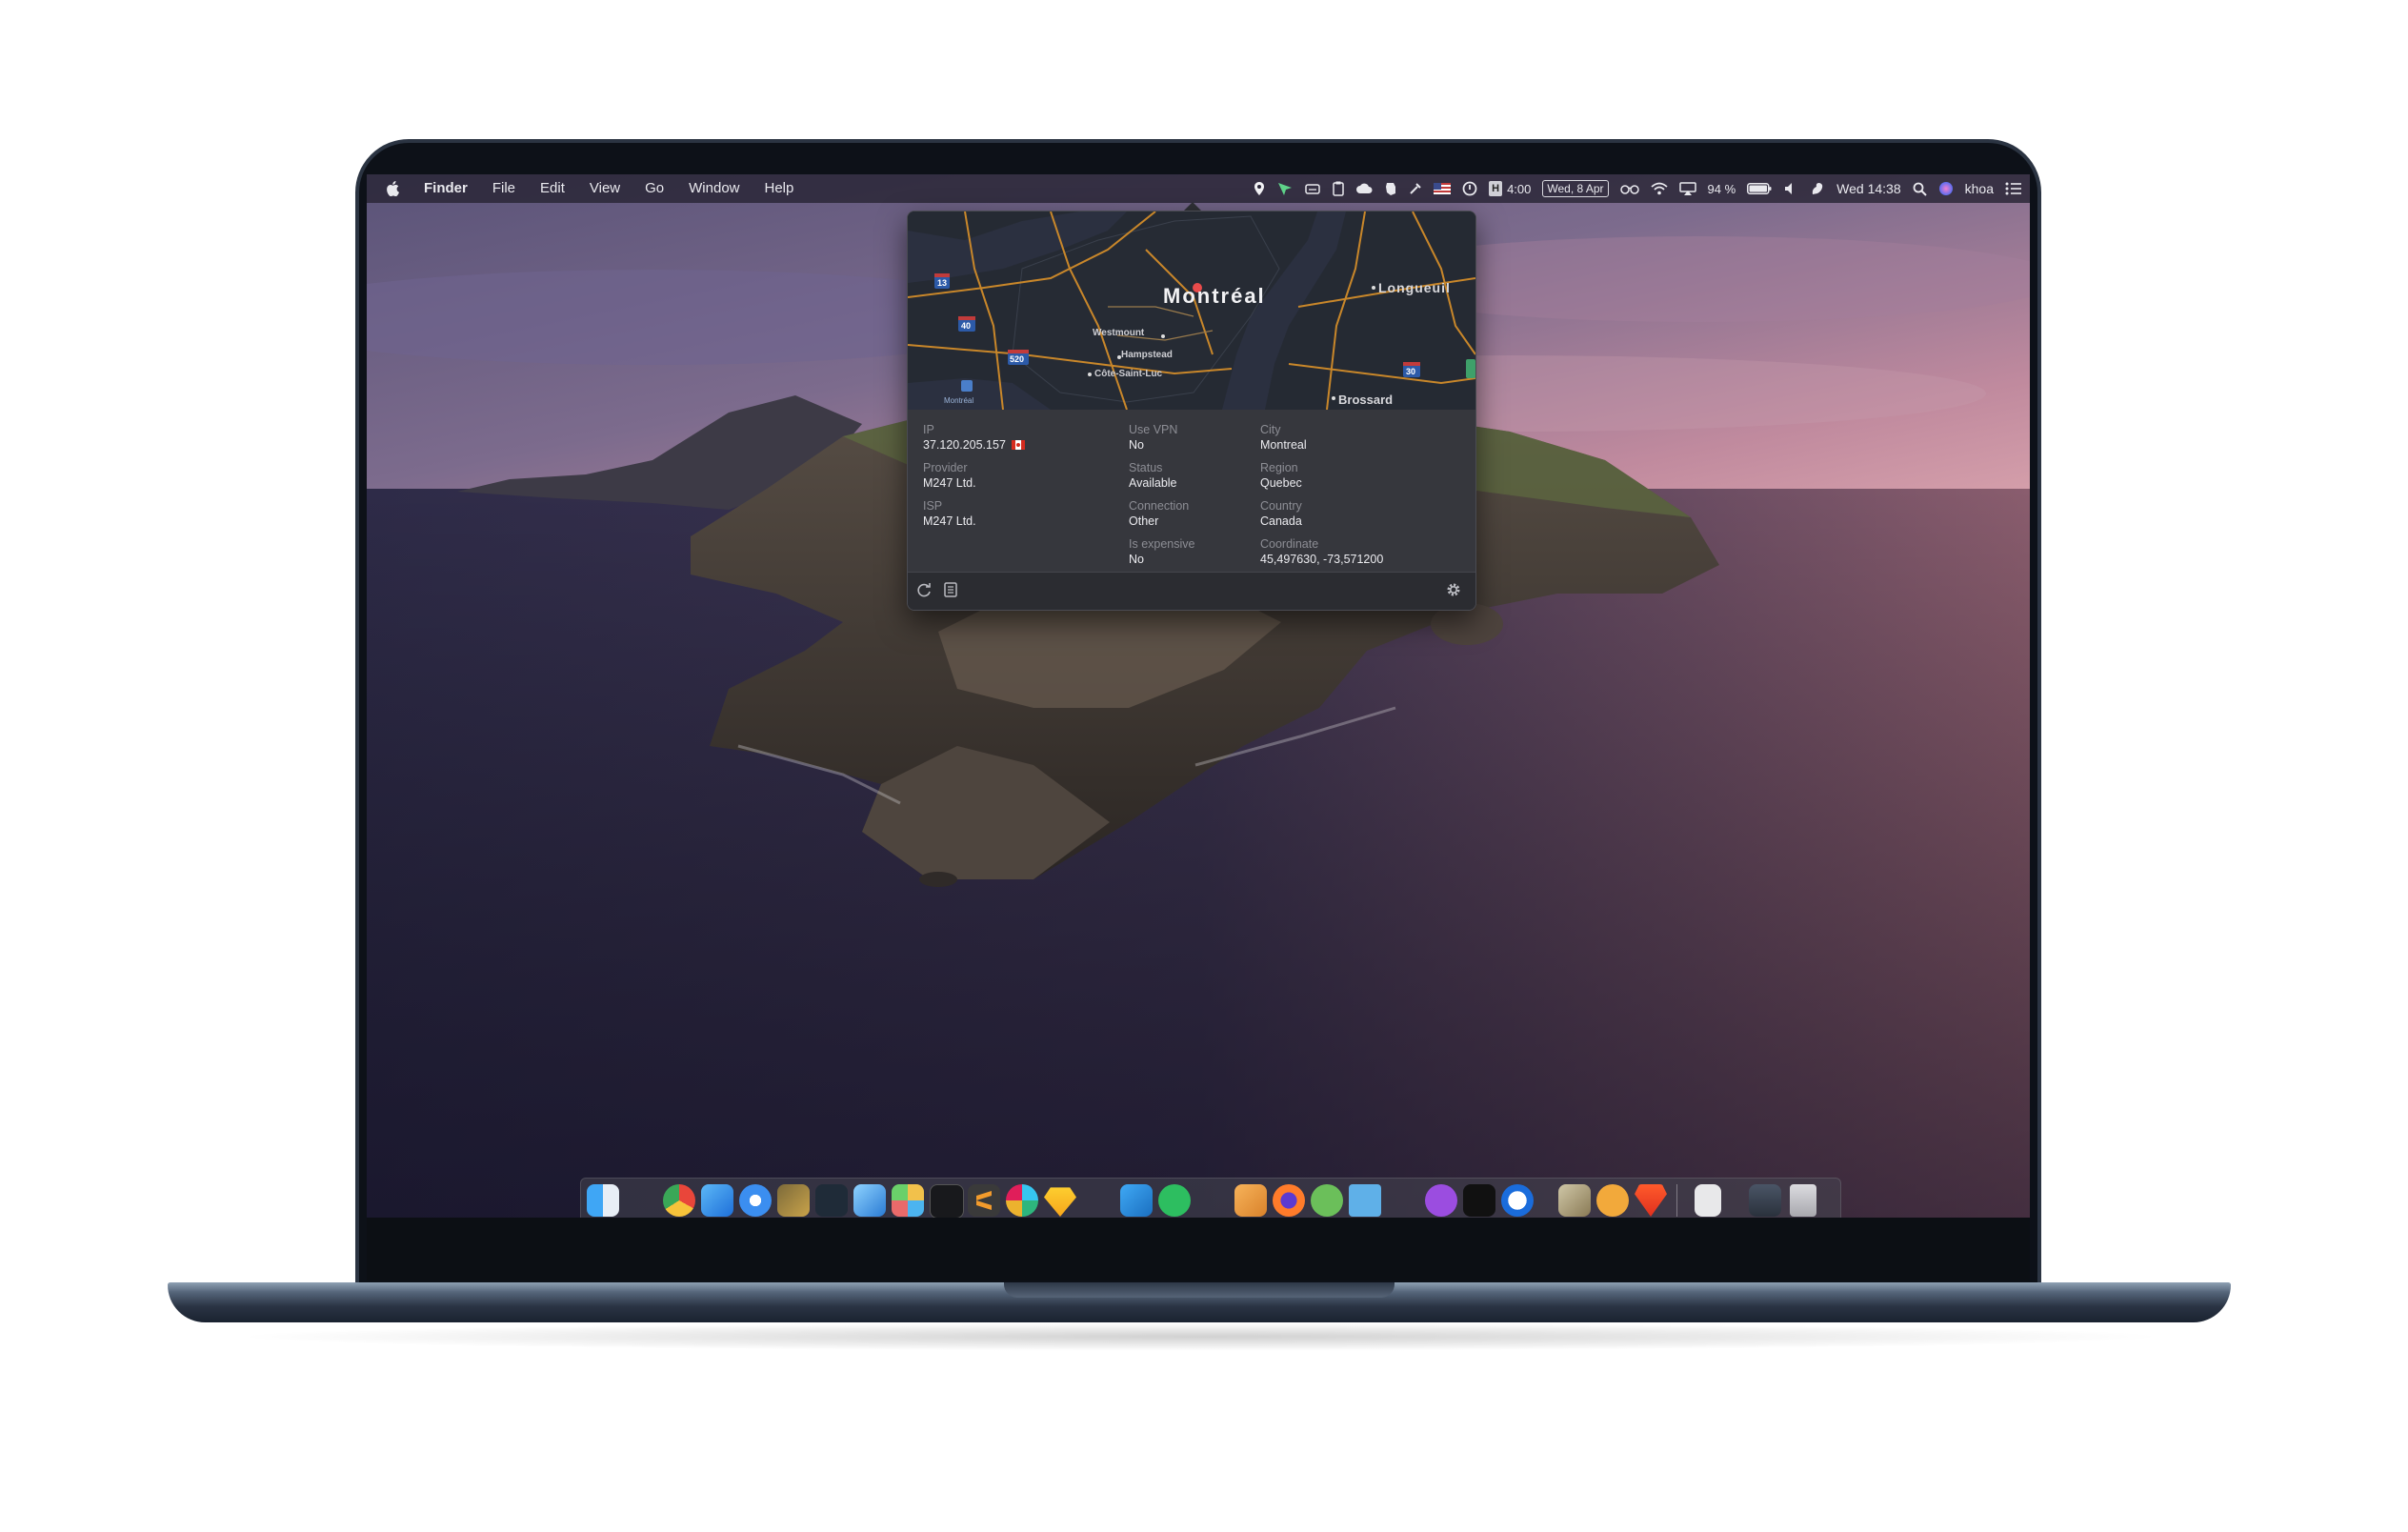  I want to click on refresh-icon, so click(924, 590).